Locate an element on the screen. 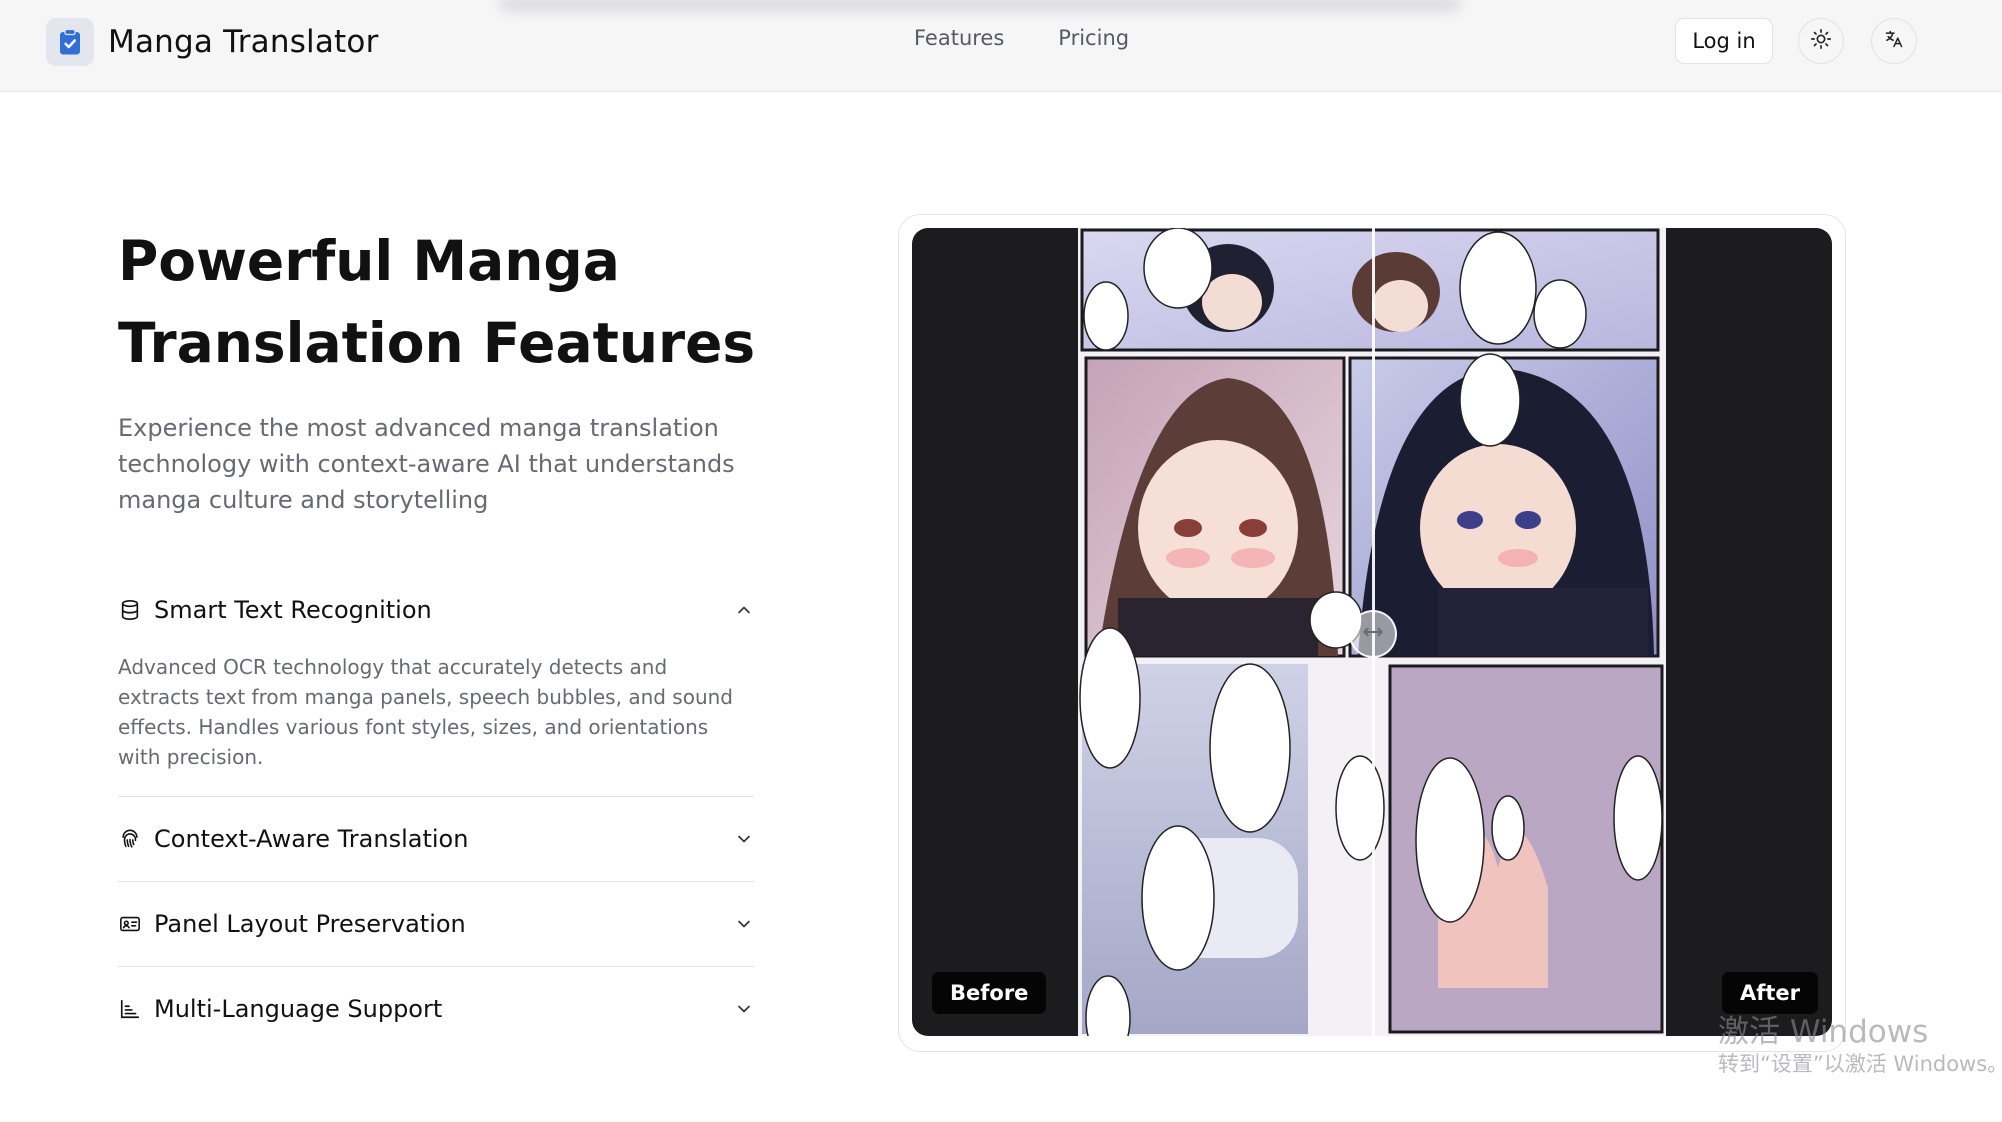 Image resolution: width=2002 pixels, height=1122 pixels. main-nav: Features Pricing is located at coordinates (1021, 38).